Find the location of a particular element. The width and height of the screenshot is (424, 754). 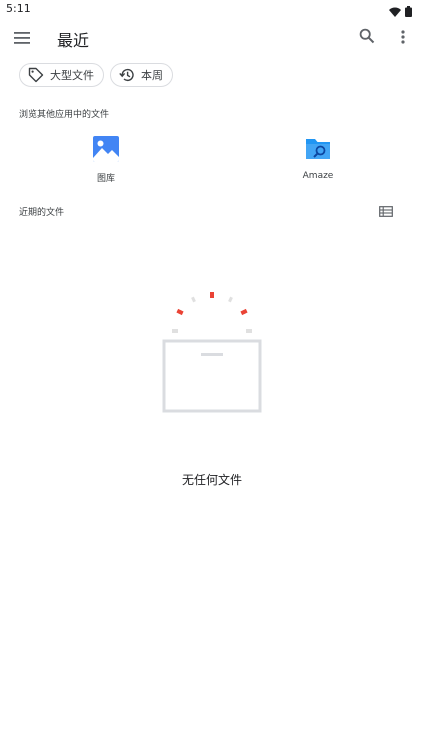

chip-this-week: 本周 is located at coordinates (141, 75).